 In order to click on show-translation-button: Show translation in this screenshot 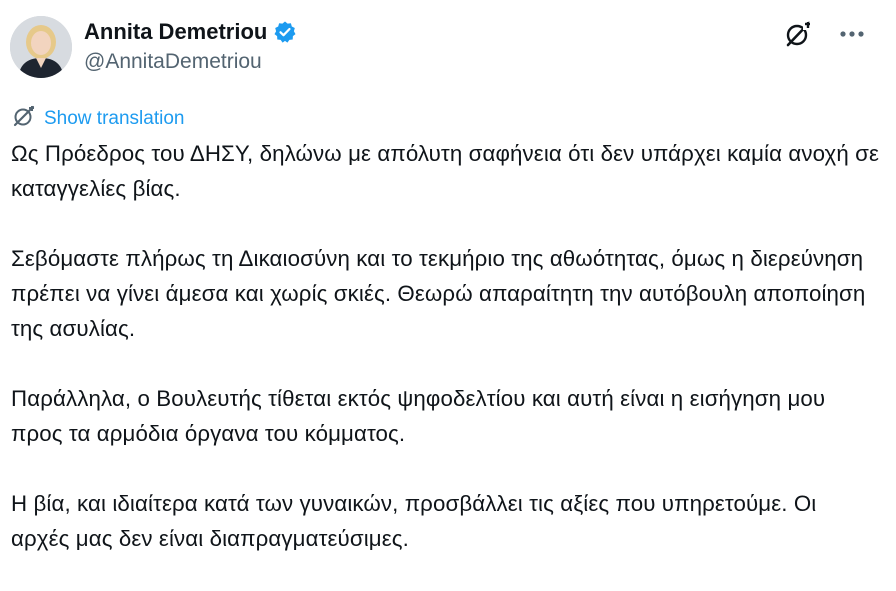, I will do `click(98, 118)`.